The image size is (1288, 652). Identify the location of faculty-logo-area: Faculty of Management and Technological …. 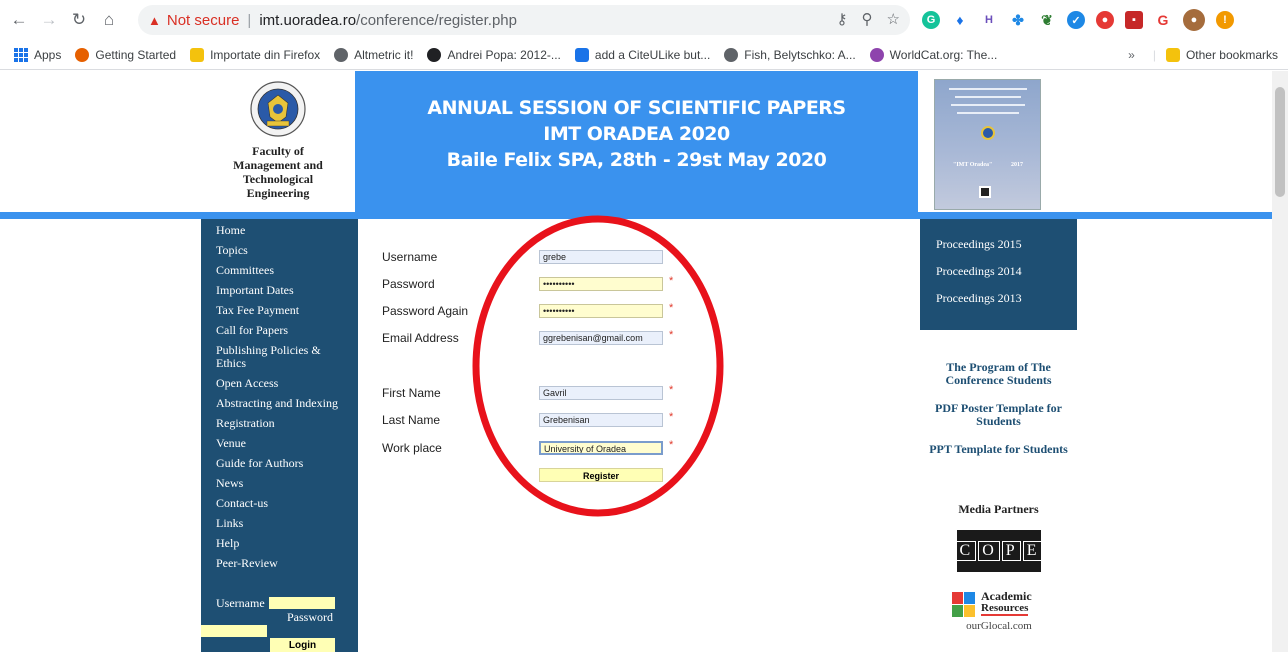
(278, 141).